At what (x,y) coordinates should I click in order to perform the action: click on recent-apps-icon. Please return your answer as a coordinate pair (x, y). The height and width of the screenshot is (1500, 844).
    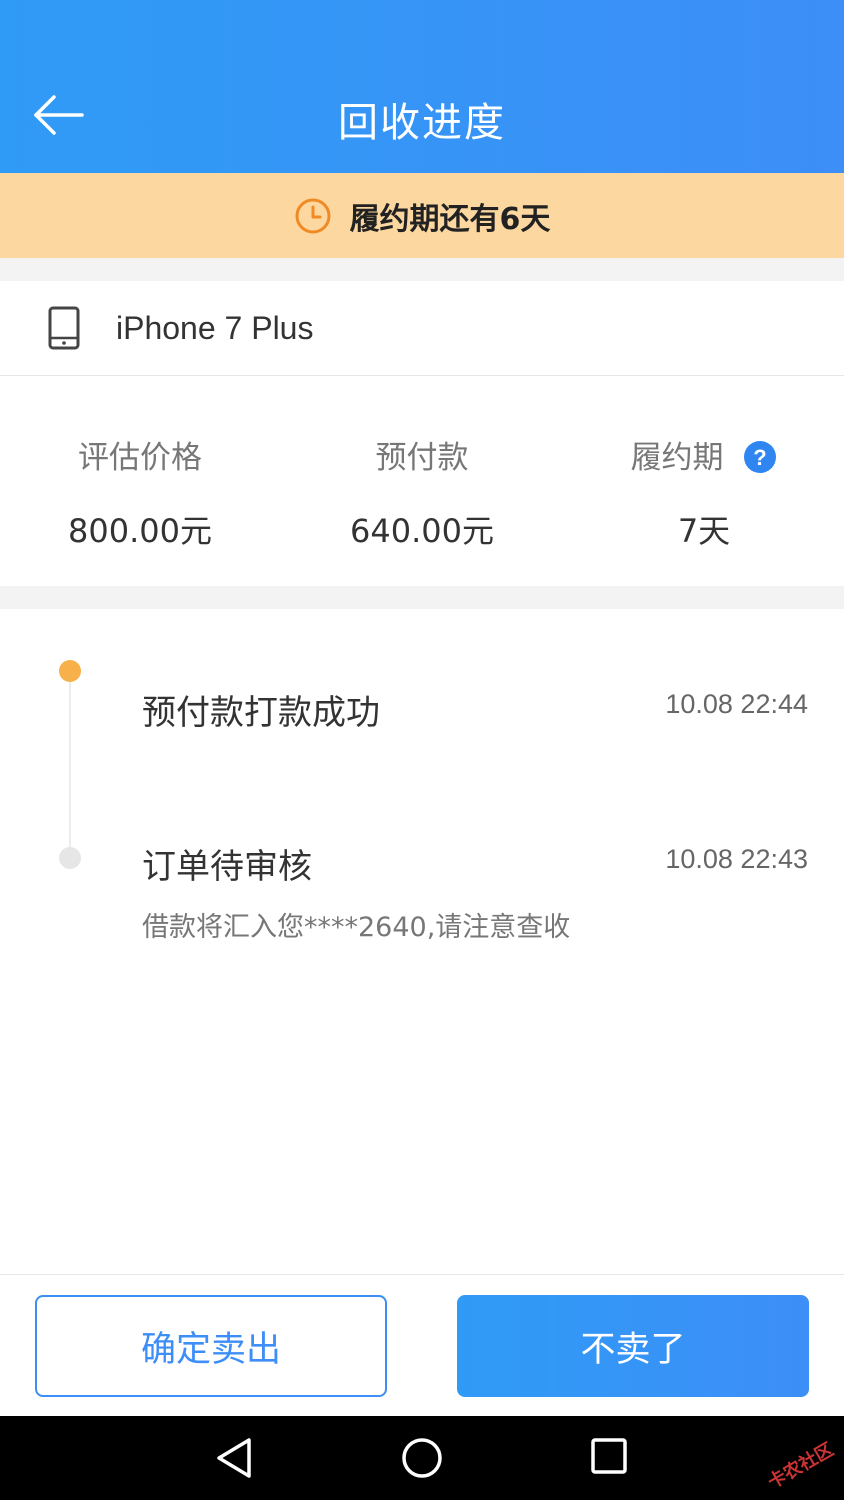
    Looking at the image, I should click on (609, 1456).